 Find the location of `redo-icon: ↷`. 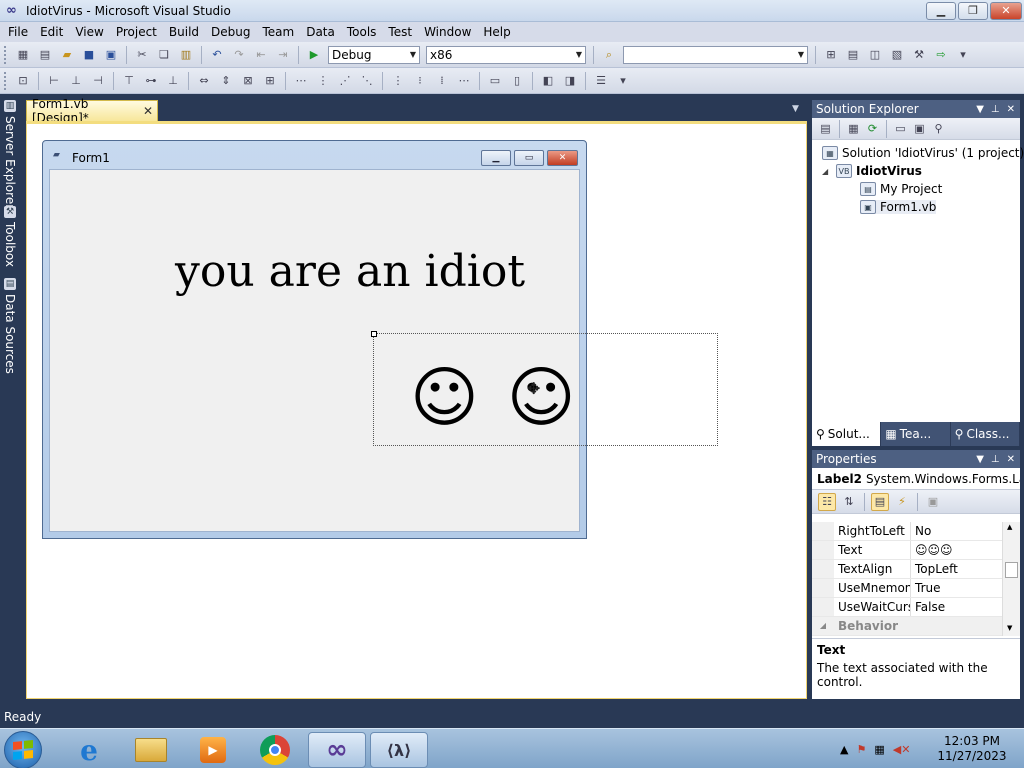

redo-icon: ↷ is located at coordinates (239, 55).